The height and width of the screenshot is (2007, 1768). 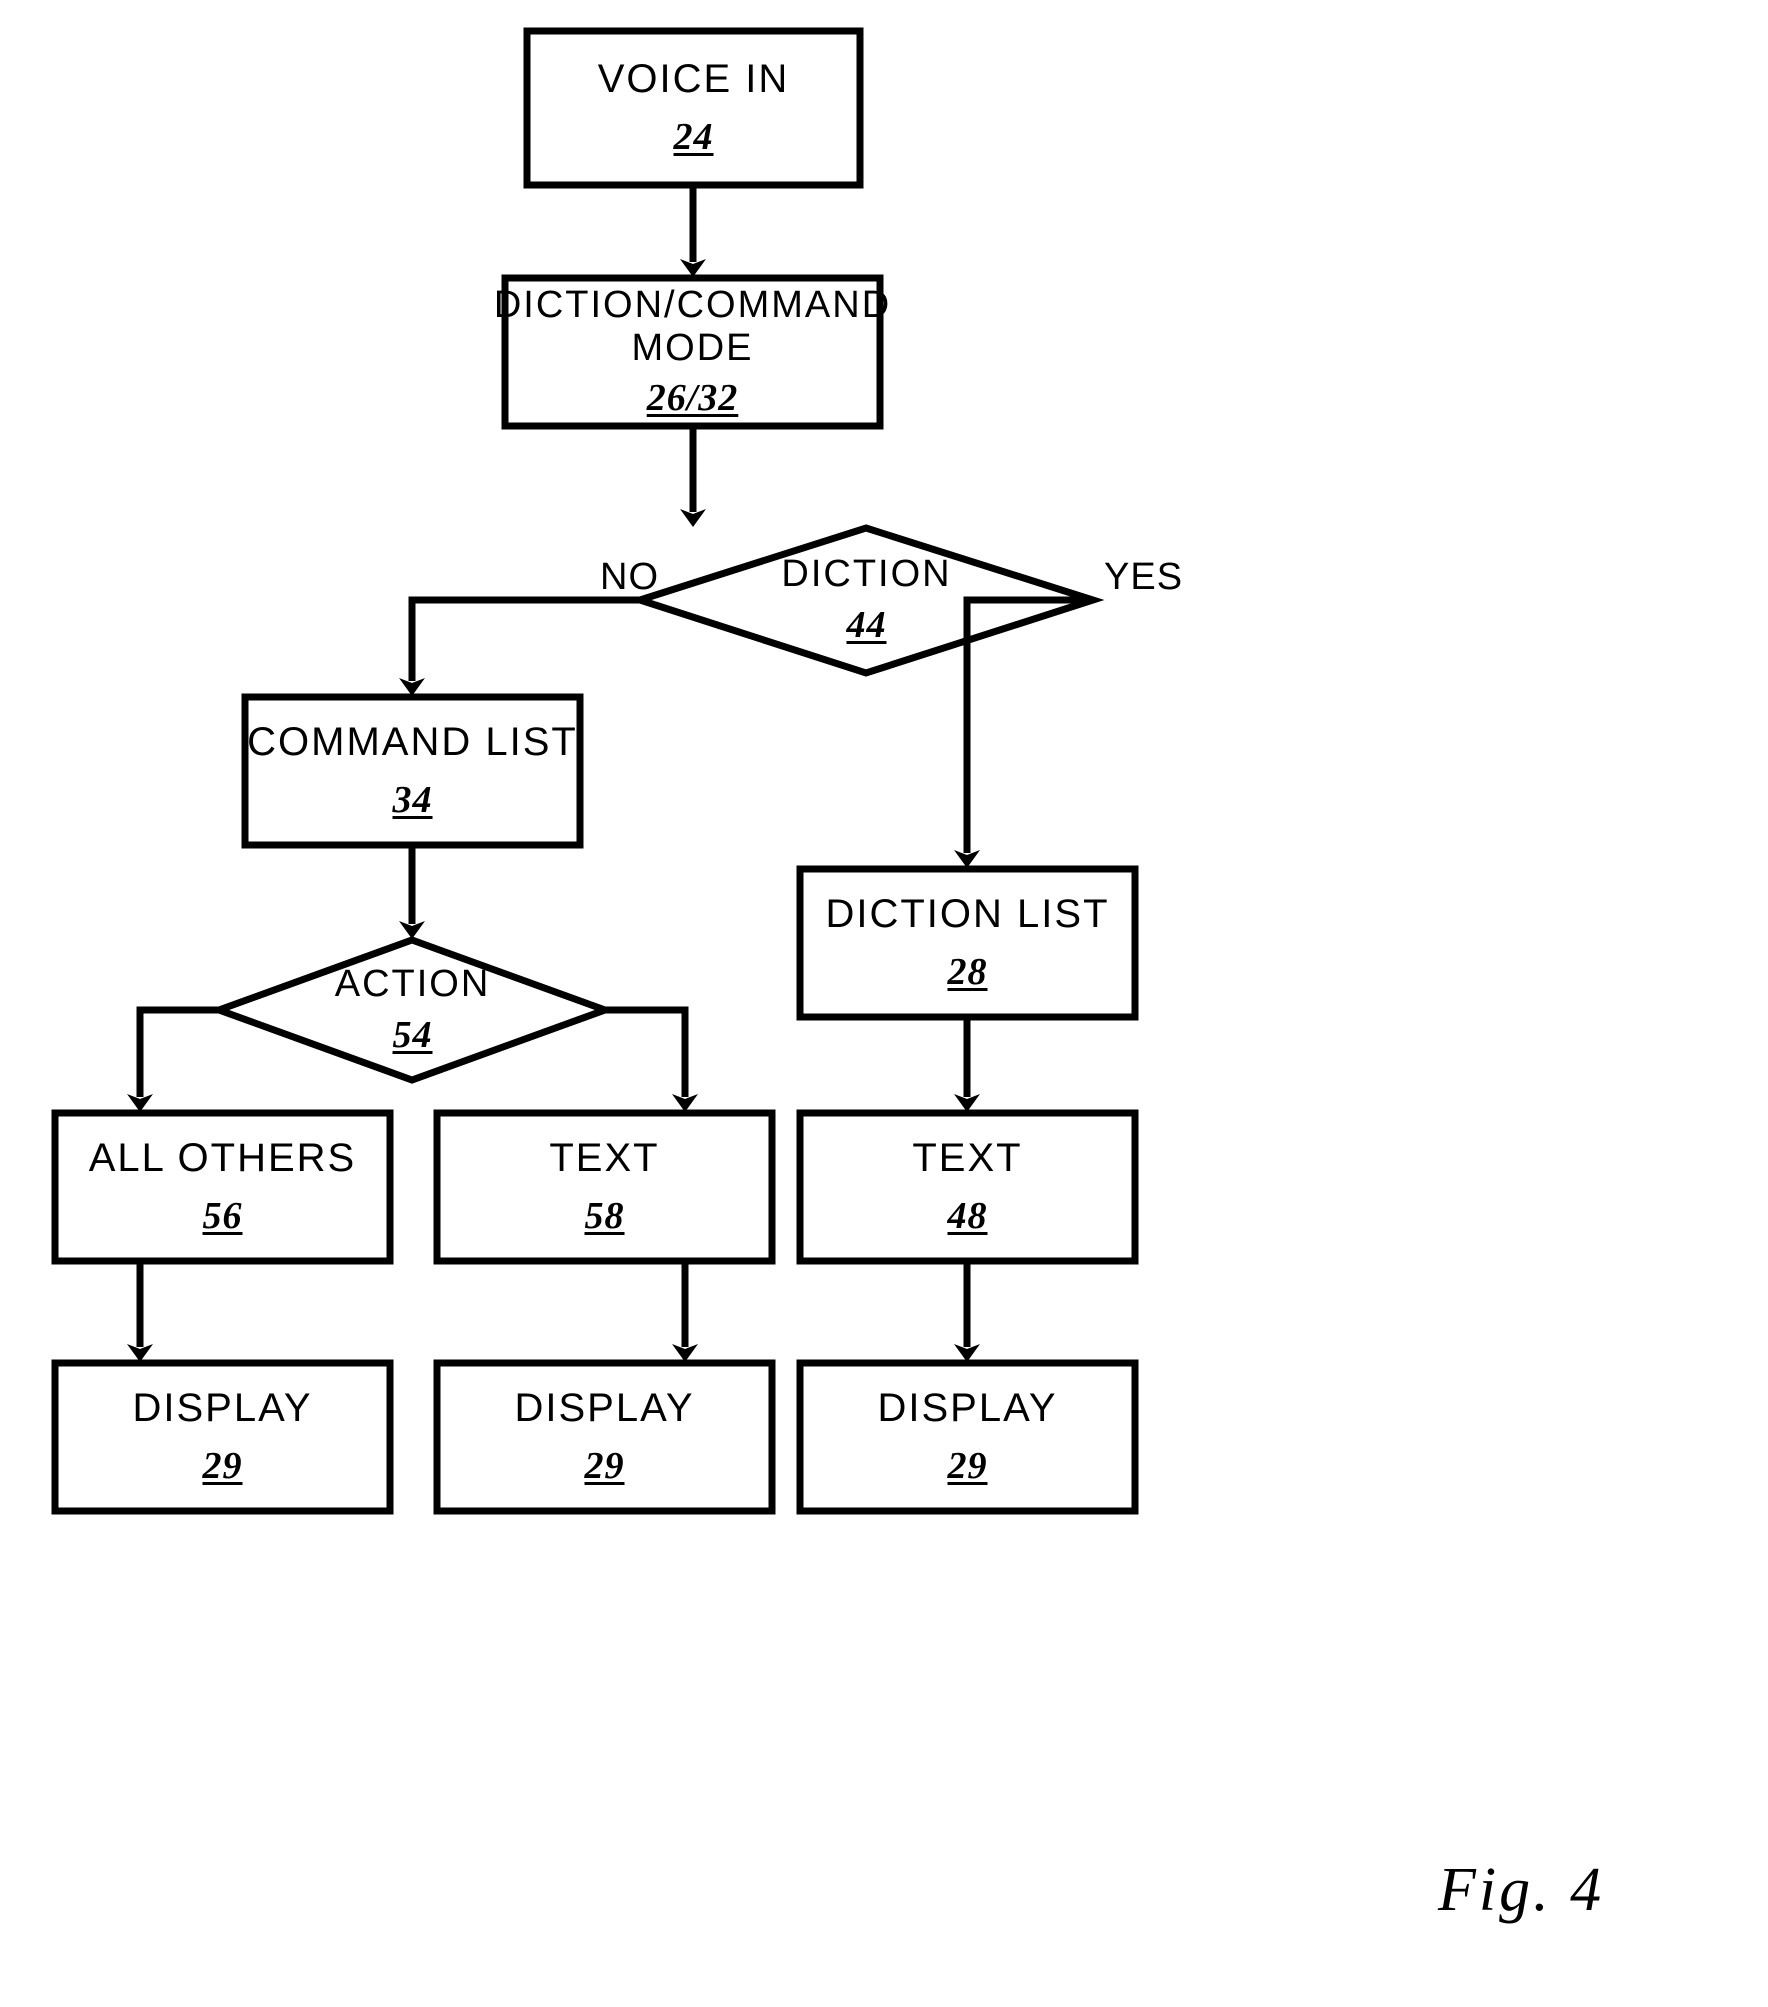 What do you see at coordinates (173, 1059) in the screenshot?
I see `edge-action-to-all-others` at bounding box center [173, 1059].